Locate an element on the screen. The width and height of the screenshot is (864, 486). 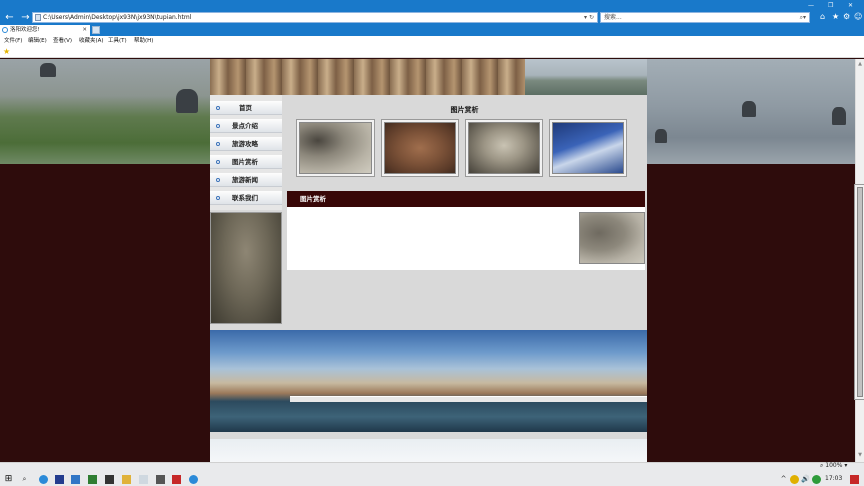
minimize-icon: — is located at coordinates (811, 5).